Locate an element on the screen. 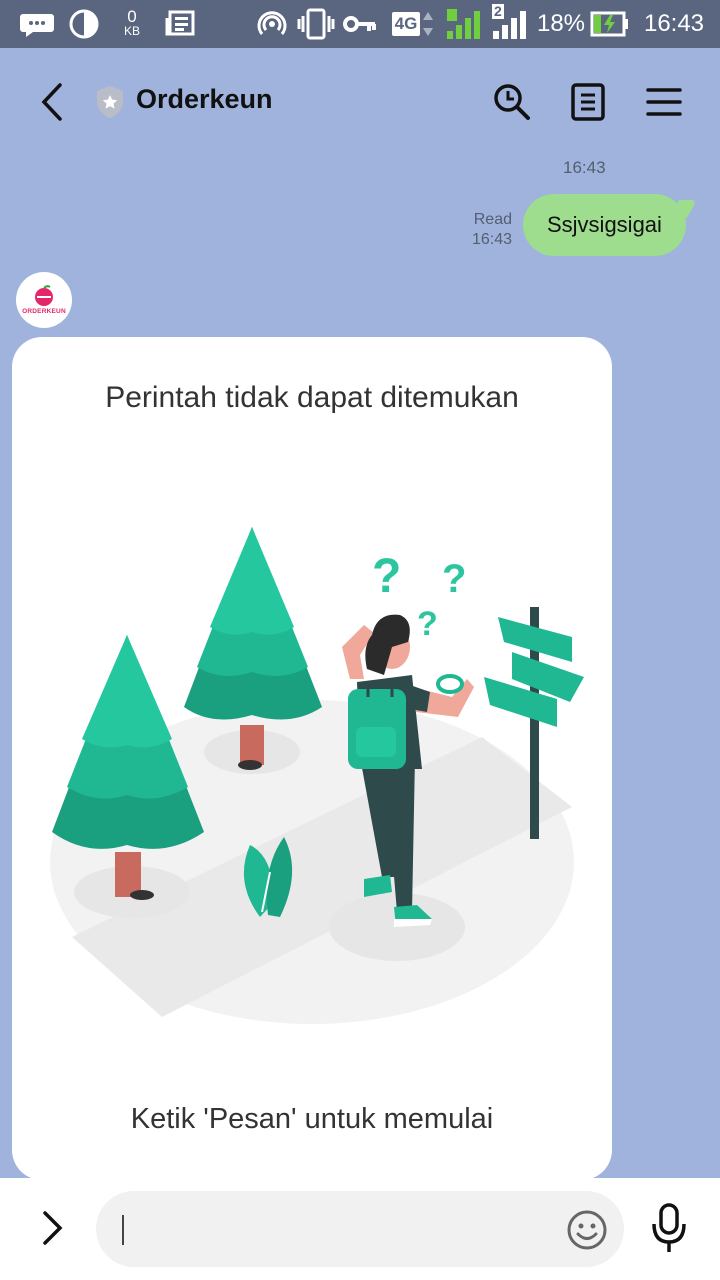 Image resolution: width=720 pixels, height=1280 pixels. news-icon is located at coordinates (180, 24).